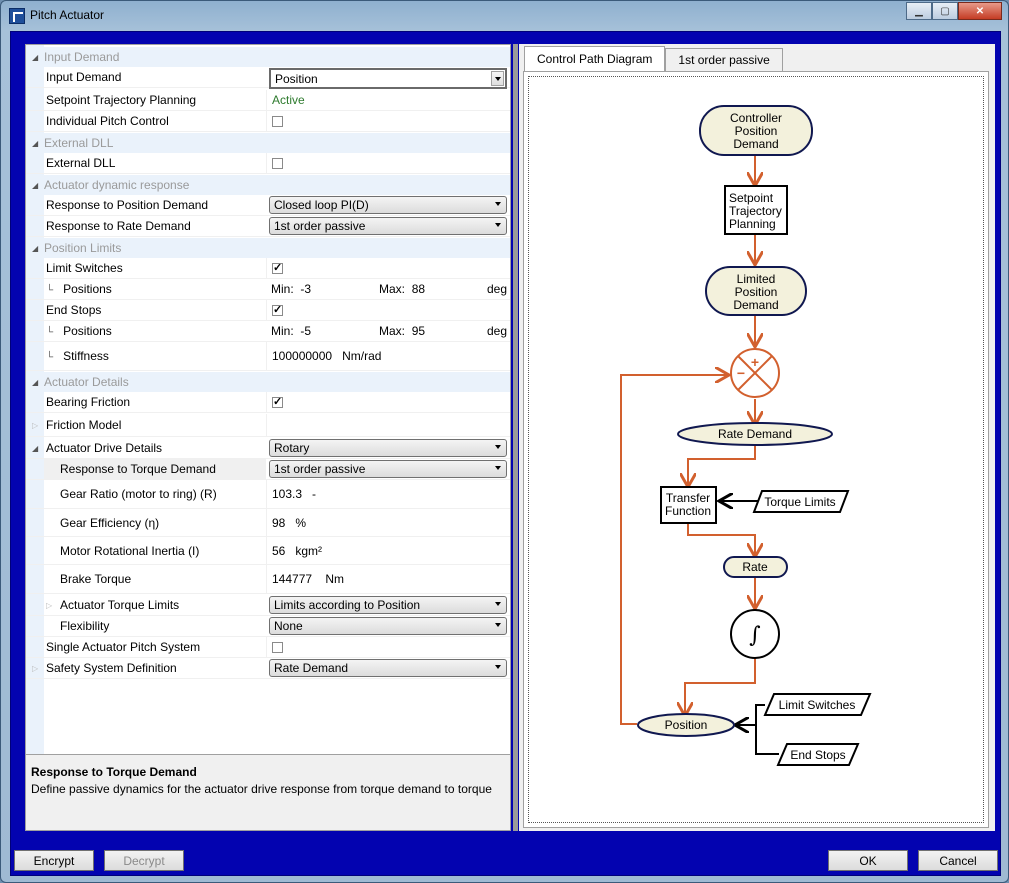 This screenshot has width=1009, height=883. I want to click on property-row-friction-model: ▷ Friction Model, so click(268, 425).